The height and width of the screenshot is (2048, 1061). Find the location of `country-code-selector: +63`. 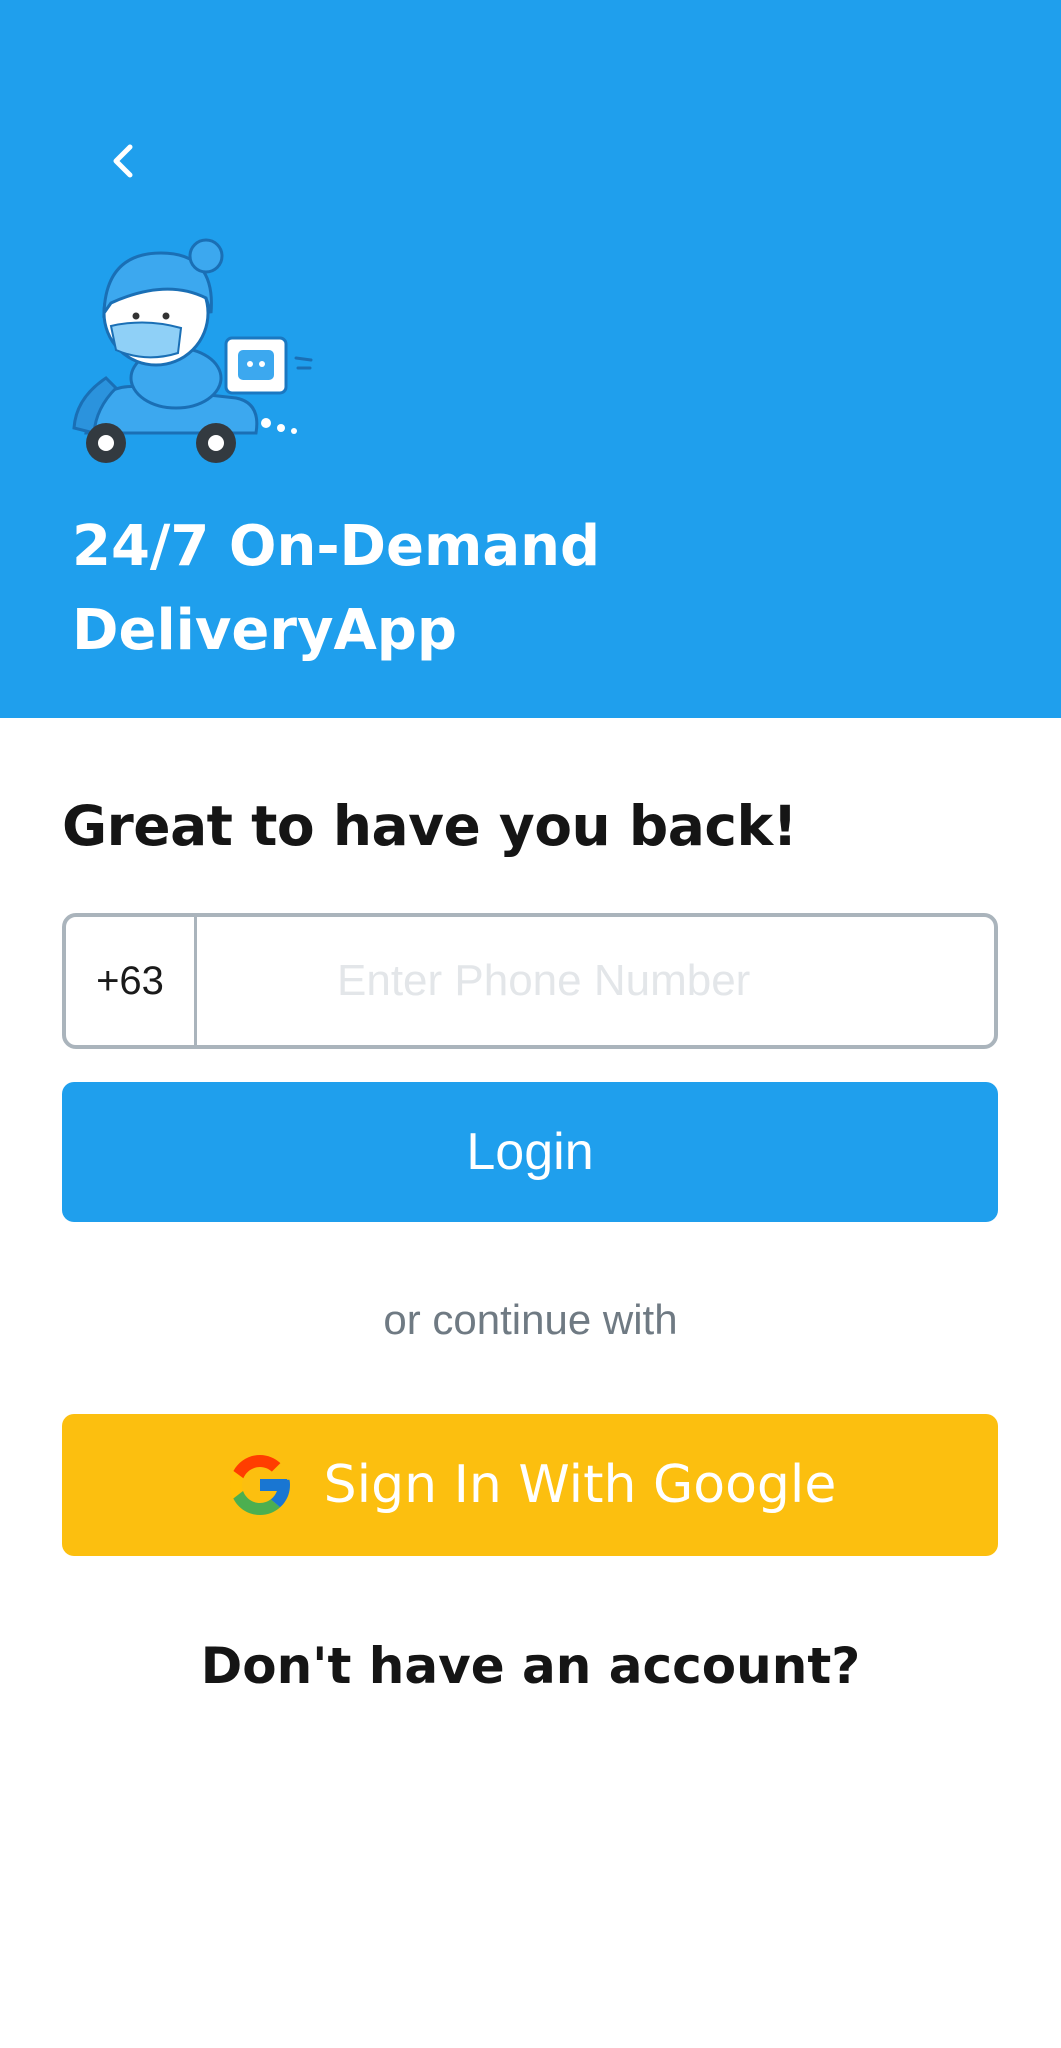

country-code-selector: +63 is located at coordinates (131, 981).